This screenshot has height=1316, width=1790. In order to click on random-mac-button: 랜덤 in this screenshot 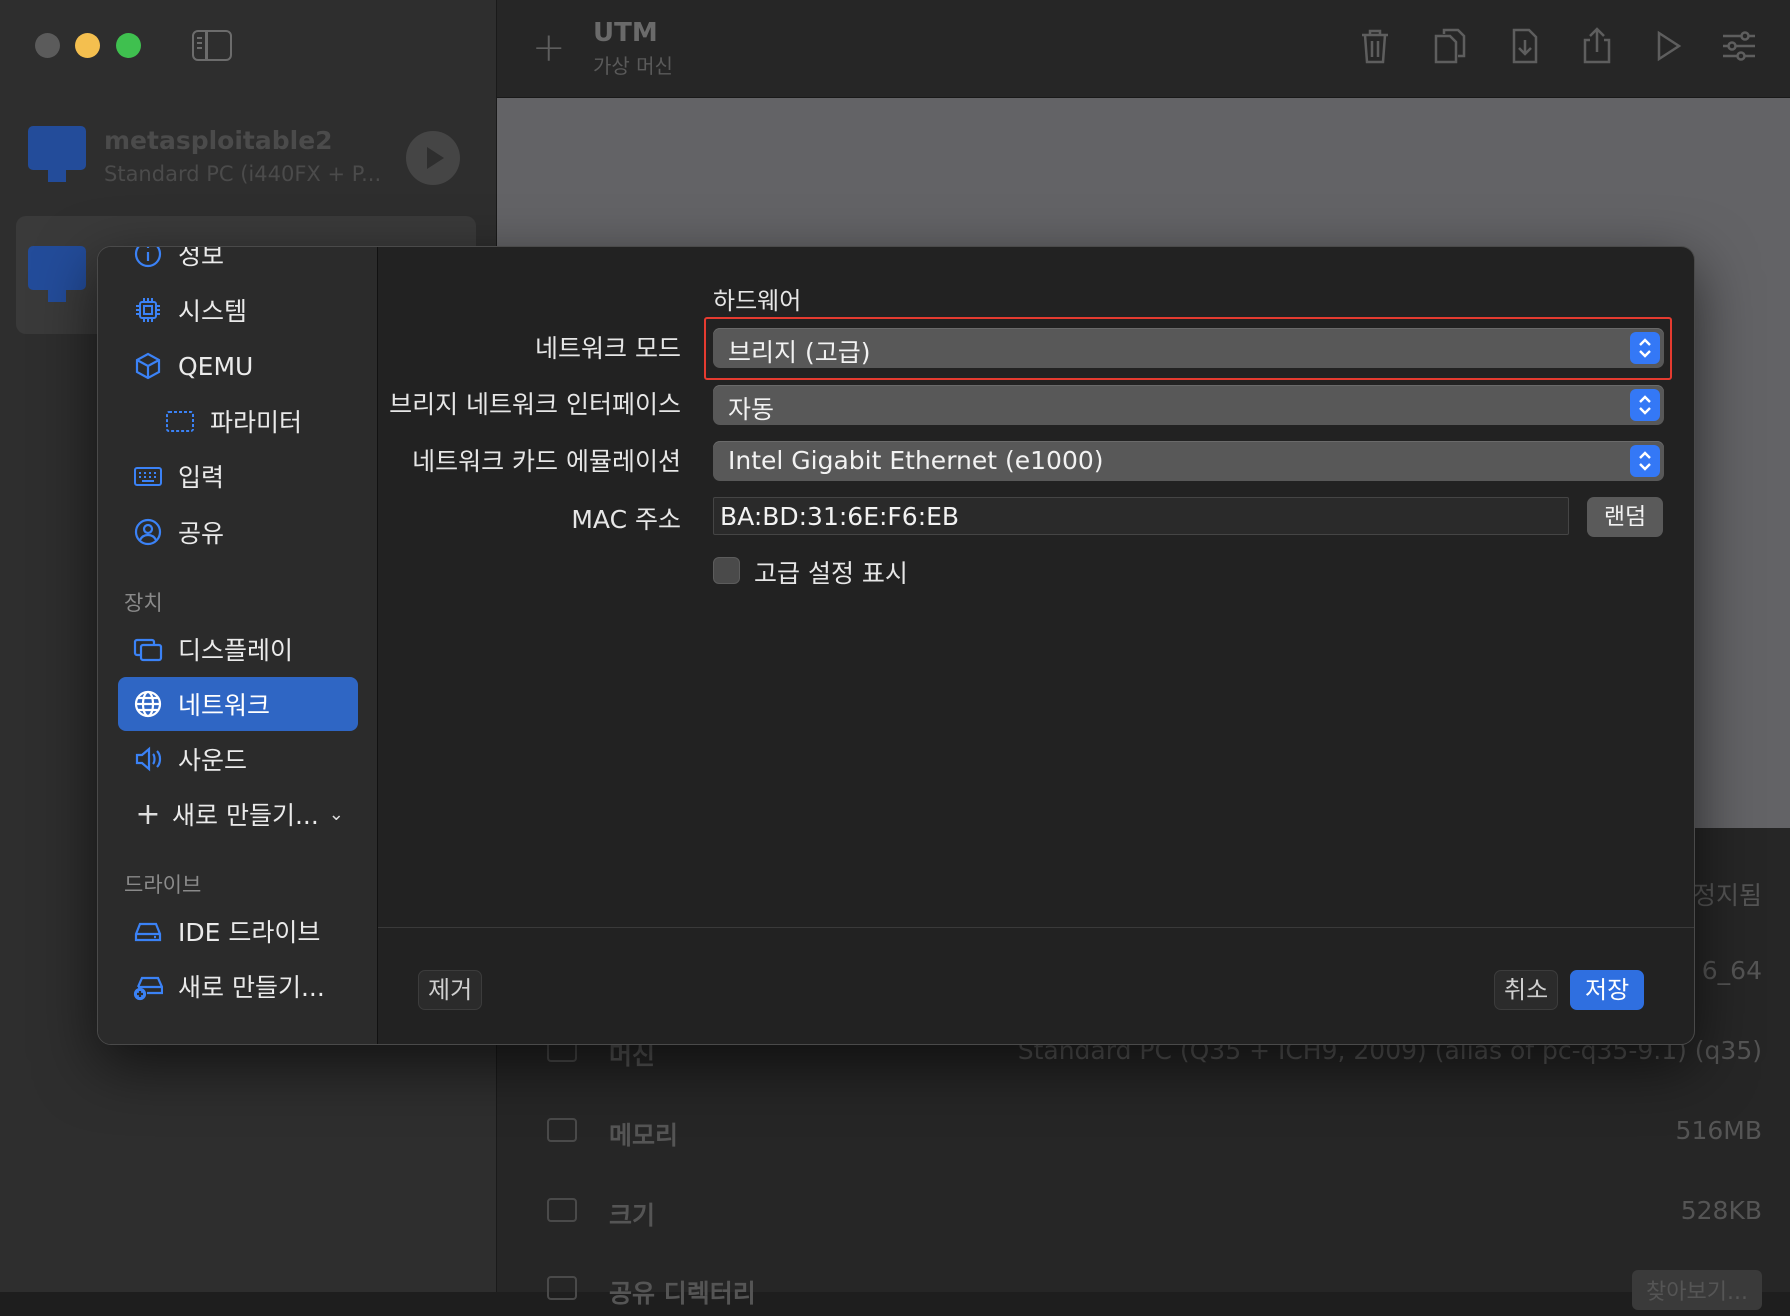, I will do `click(1625, 517)`.